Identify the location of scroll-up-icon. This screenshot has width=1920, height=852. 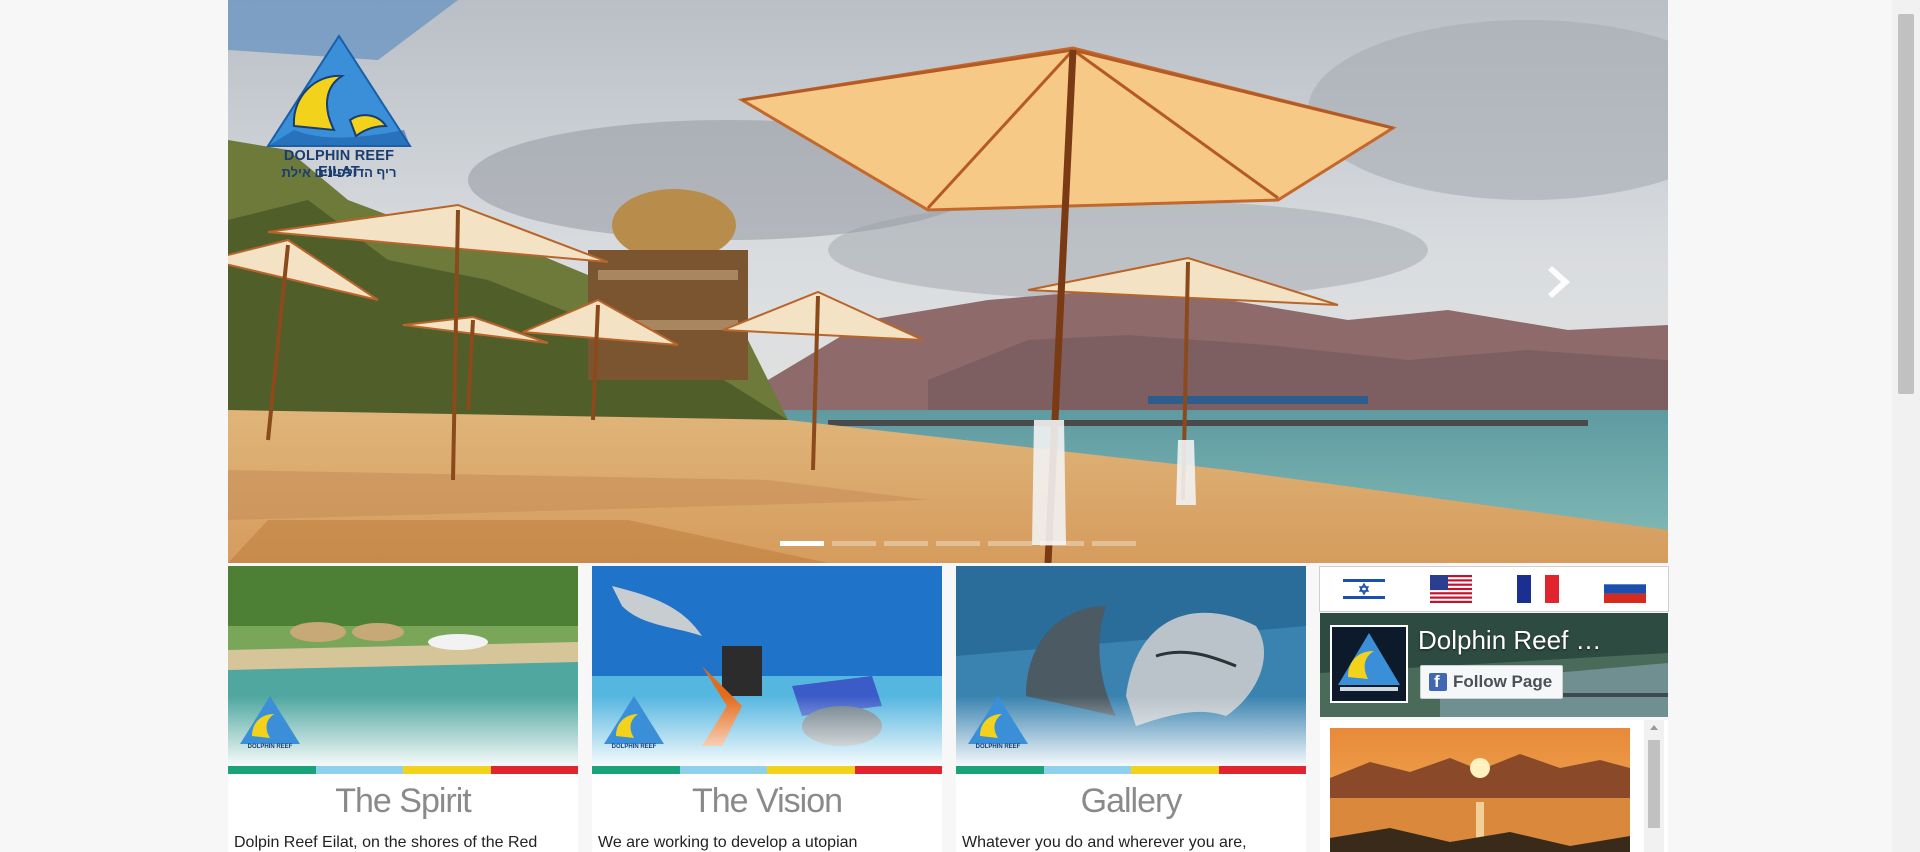
(1654, 728).